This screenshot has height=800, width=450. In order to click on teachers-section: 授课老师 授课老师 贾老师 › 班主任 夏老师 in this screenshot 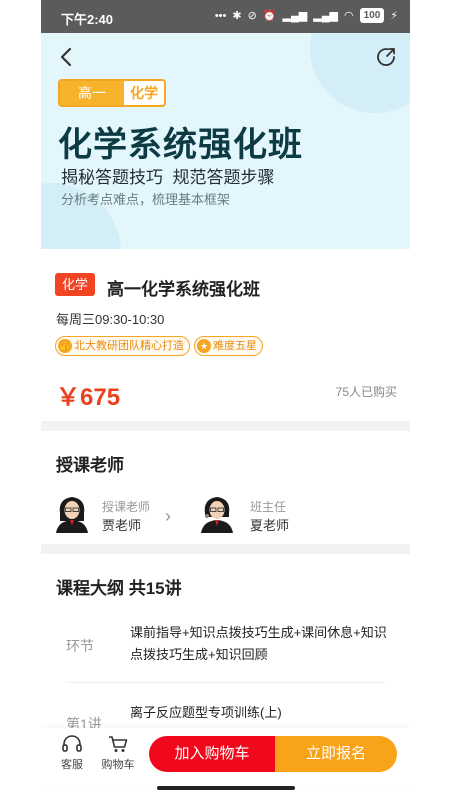, I will do `click(225, 487)`.